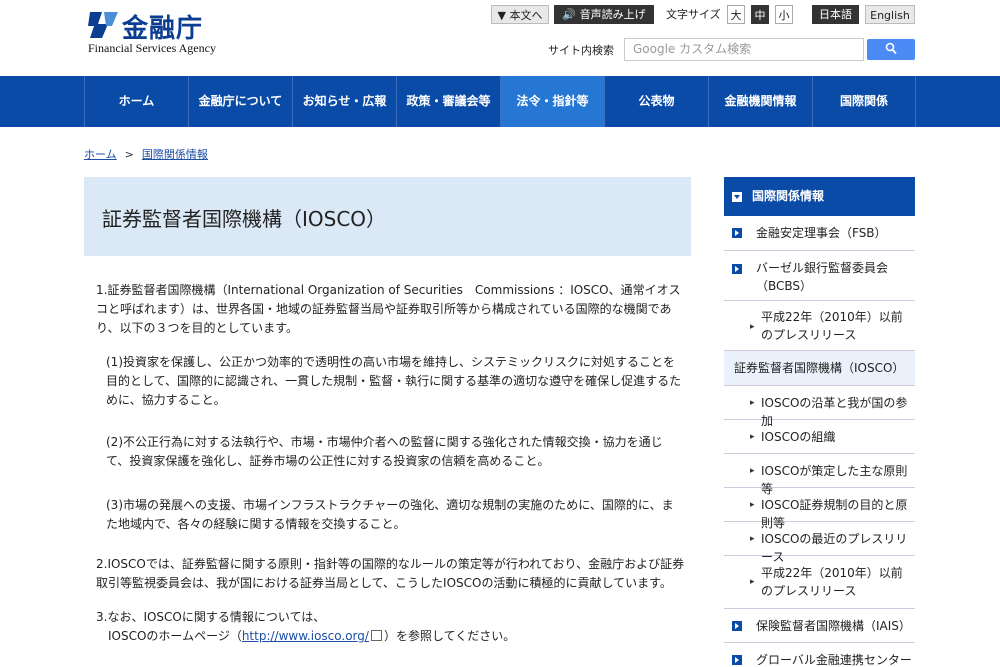 This screenshot has height=667, width=1000. Describe the element at coordinates (175, 636) in the screenshot. I see `paragraph-3-prefix: IOSCOのホームページ（` at that location.